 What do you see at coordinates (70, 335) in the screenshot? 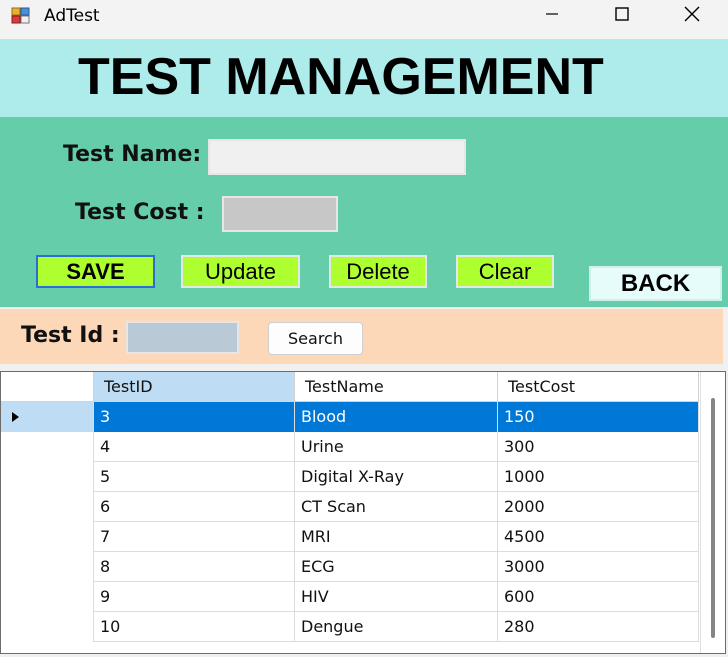
I see `test-id-label: Test Id :` at bounding box center [70, 335].